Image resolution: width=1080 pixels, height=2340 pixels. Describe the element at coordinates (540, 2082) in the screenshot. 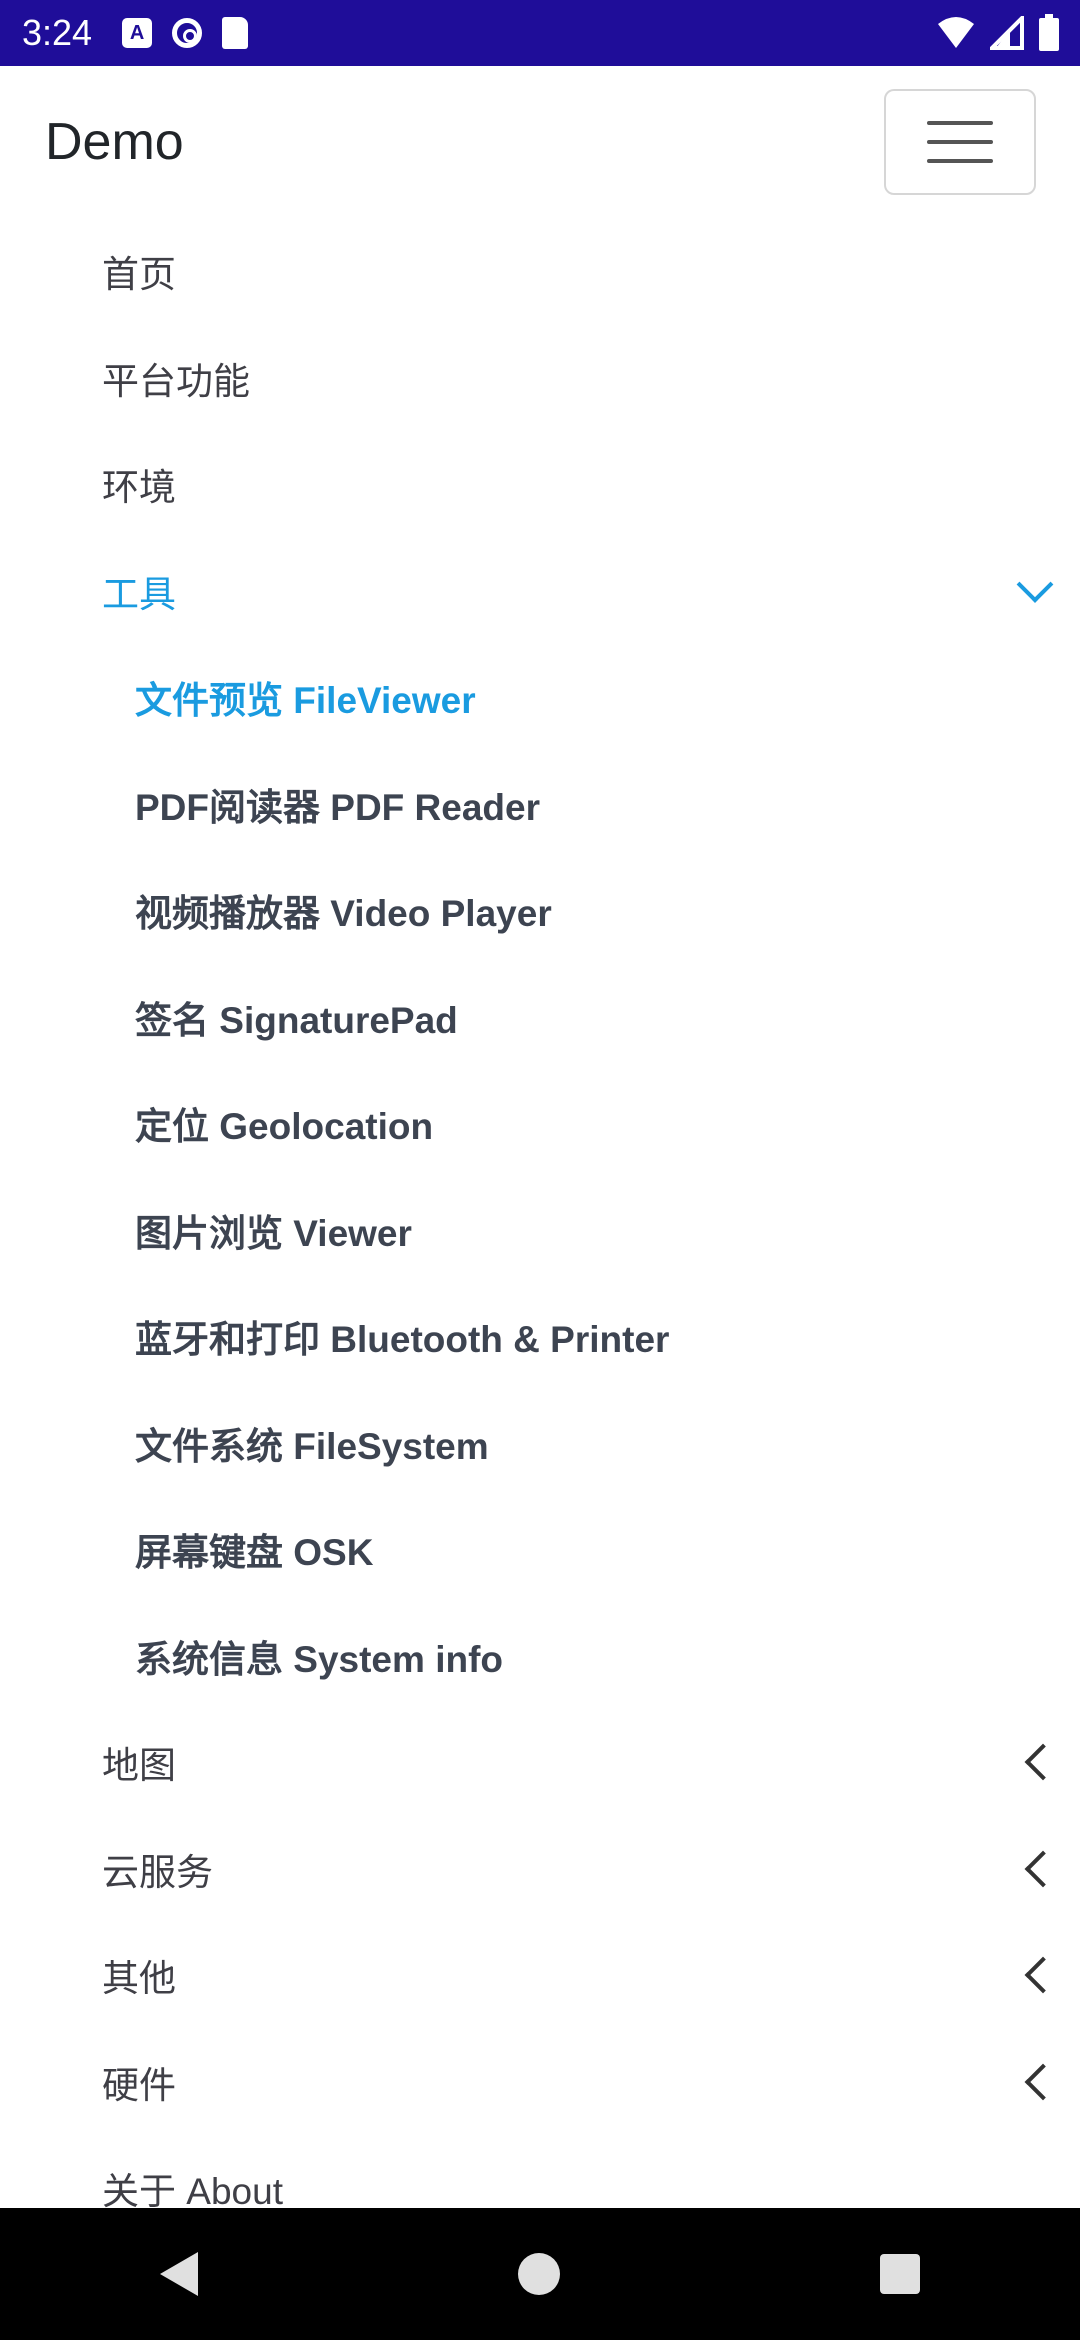

I see `menu-item-hardware: 硬件` at that location.